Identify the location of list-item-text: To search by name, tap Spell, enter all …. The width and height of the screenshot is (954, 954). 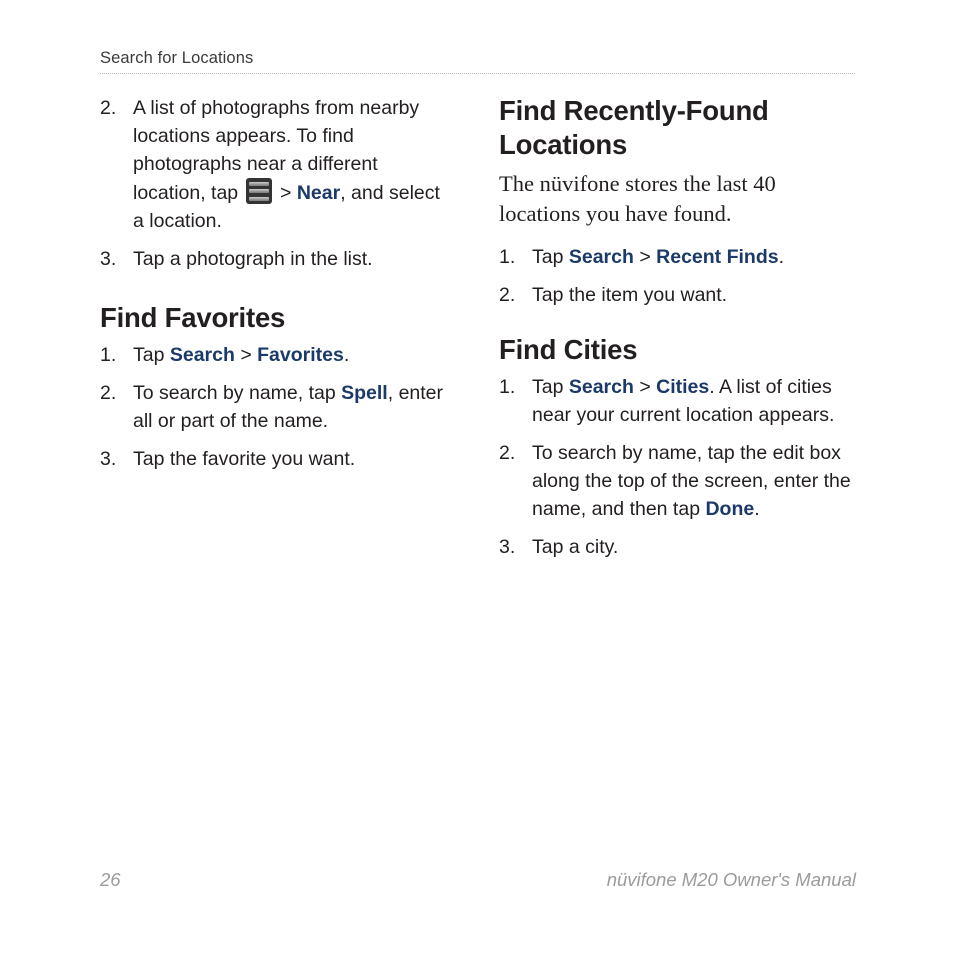
(288, 407).